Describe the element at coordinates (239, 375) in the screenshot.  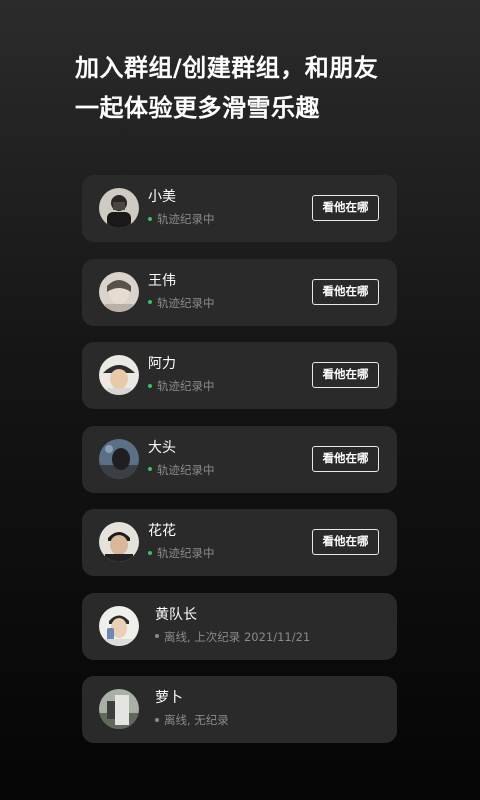
I see `member-card: 阿力 轨迹纪录中 看他在哪` at that location.